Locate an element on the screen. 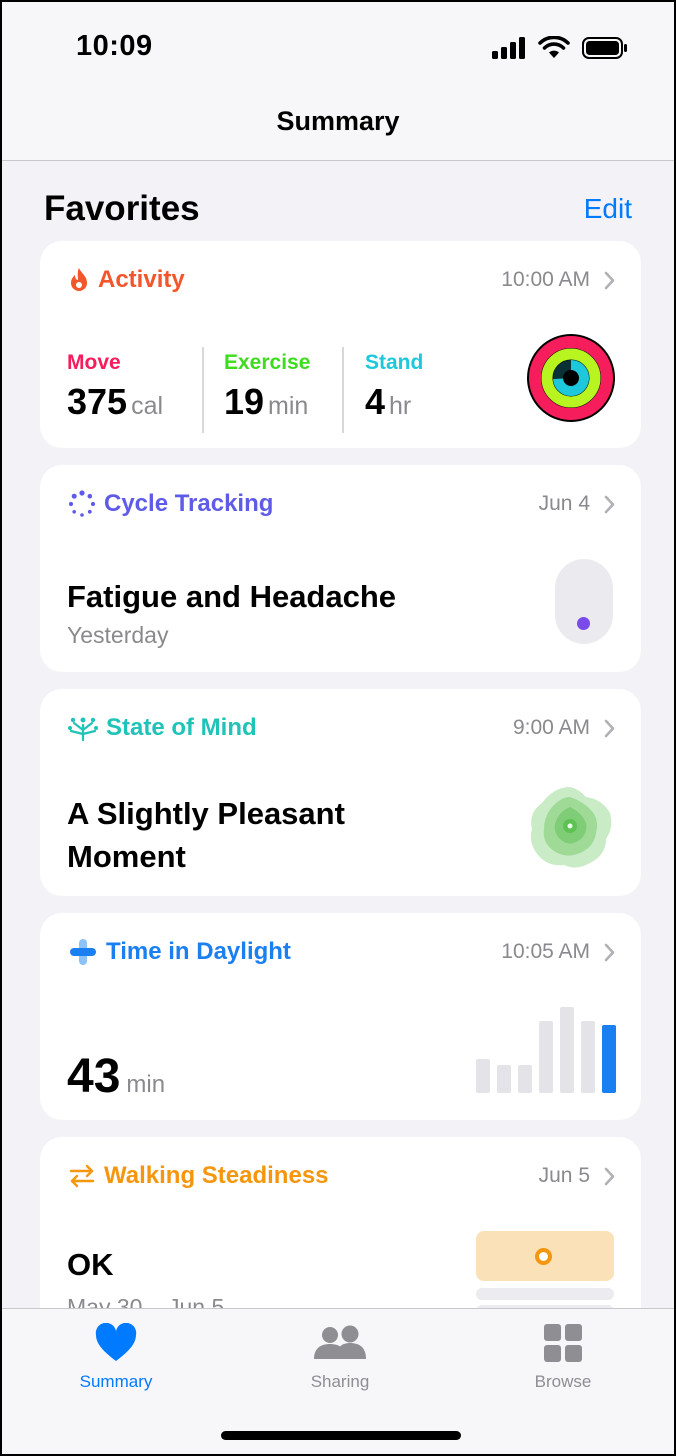 The width and height of the screenshot is (676, 1456). card-timestamp: Jun 4 is located at coordinates (564, 503).